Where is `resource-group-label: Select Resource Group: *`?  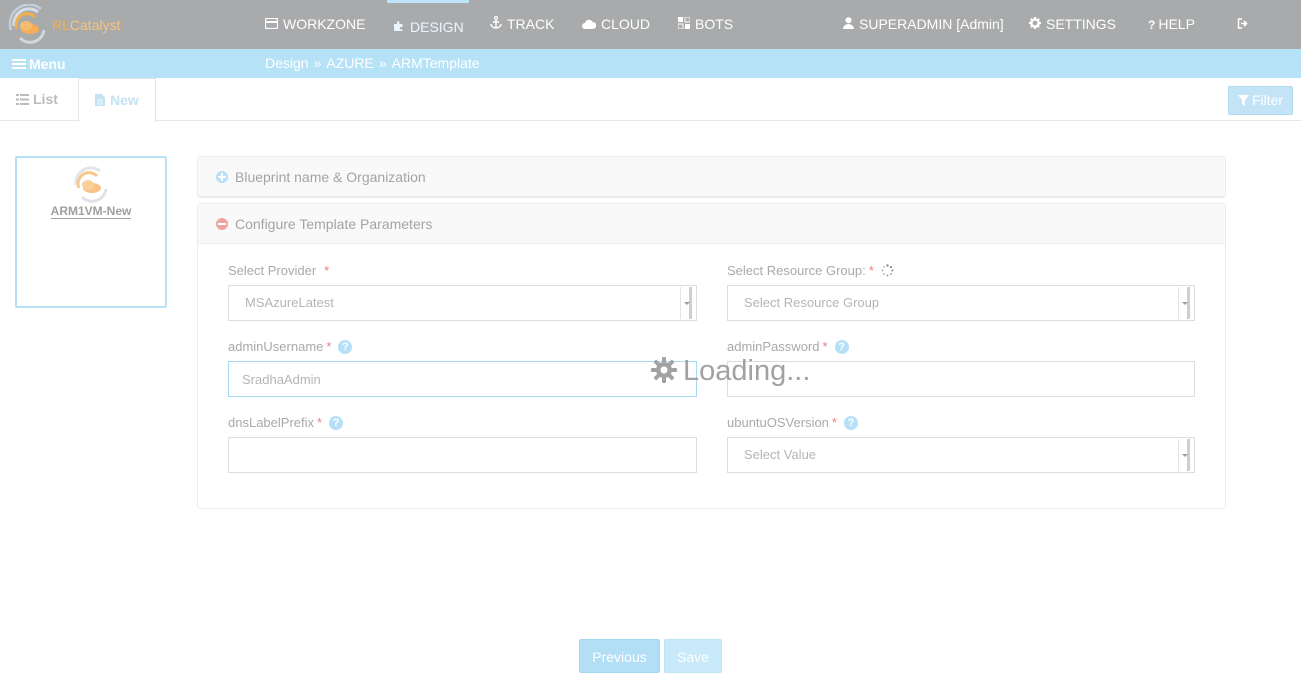
resource-group-label: Select Resource Group: * is located at coordinates (810, 271).